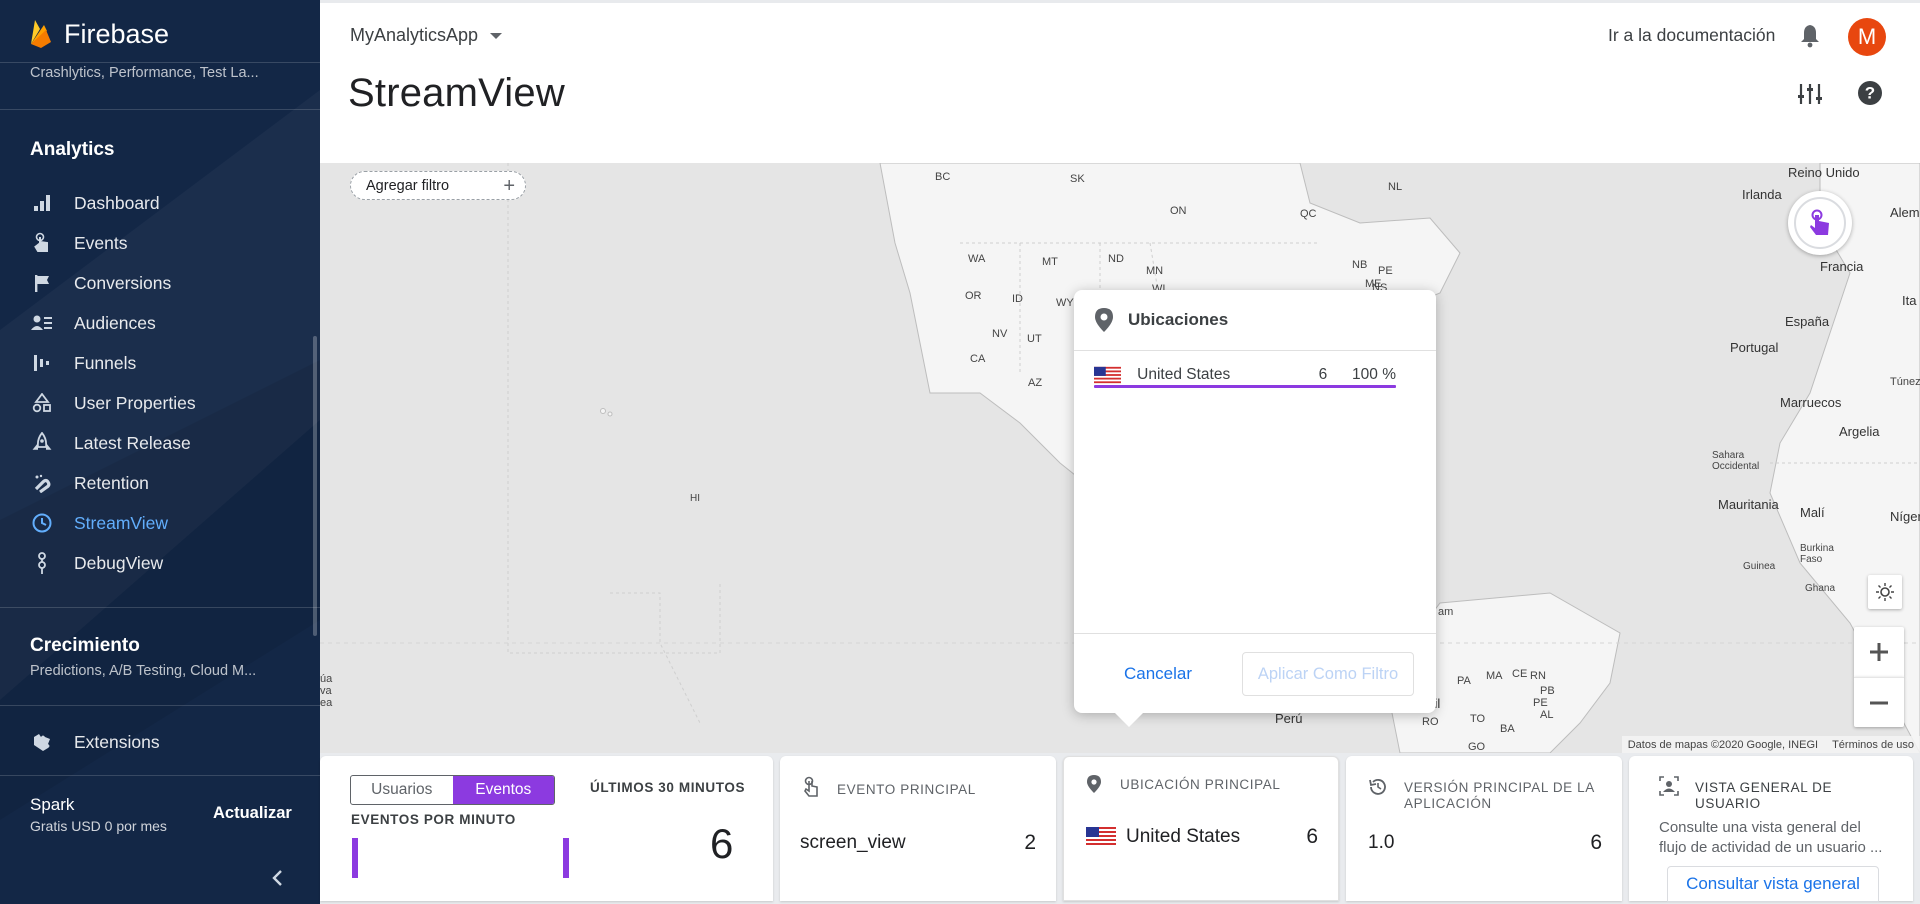 Image resolution: width=1920 pixels, height=904 pixels. I want to click on brightness-icon, so click(1885, 592).